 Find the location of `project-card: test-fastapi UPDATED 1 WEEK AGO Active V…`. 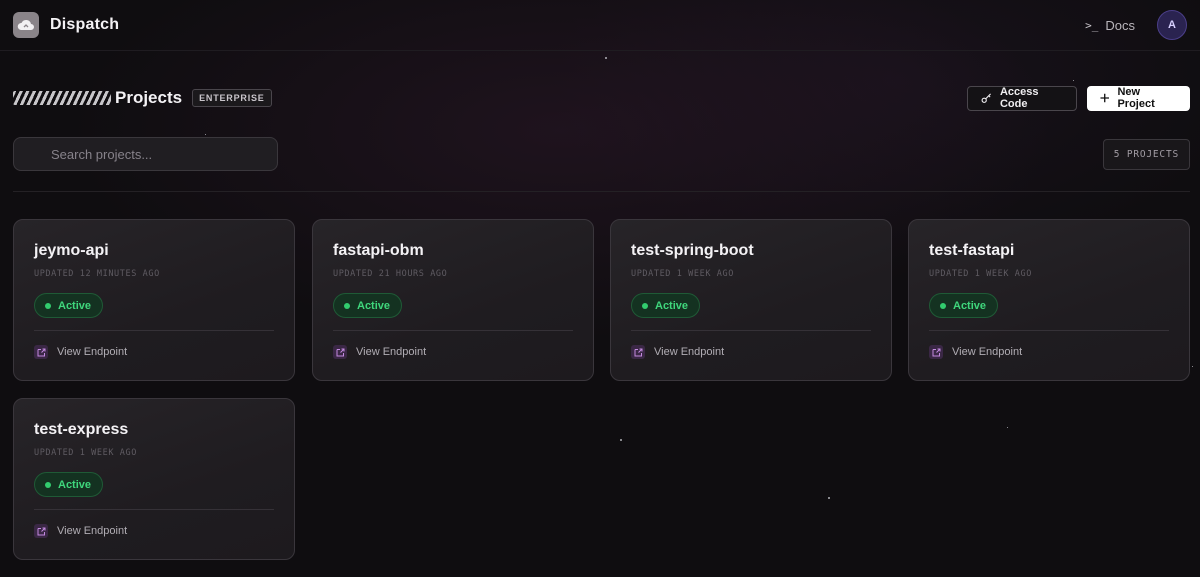

project-card: test-fastapi UPDATED 1 WEEK AGO Active V… is located at coordinates (1049, 300).